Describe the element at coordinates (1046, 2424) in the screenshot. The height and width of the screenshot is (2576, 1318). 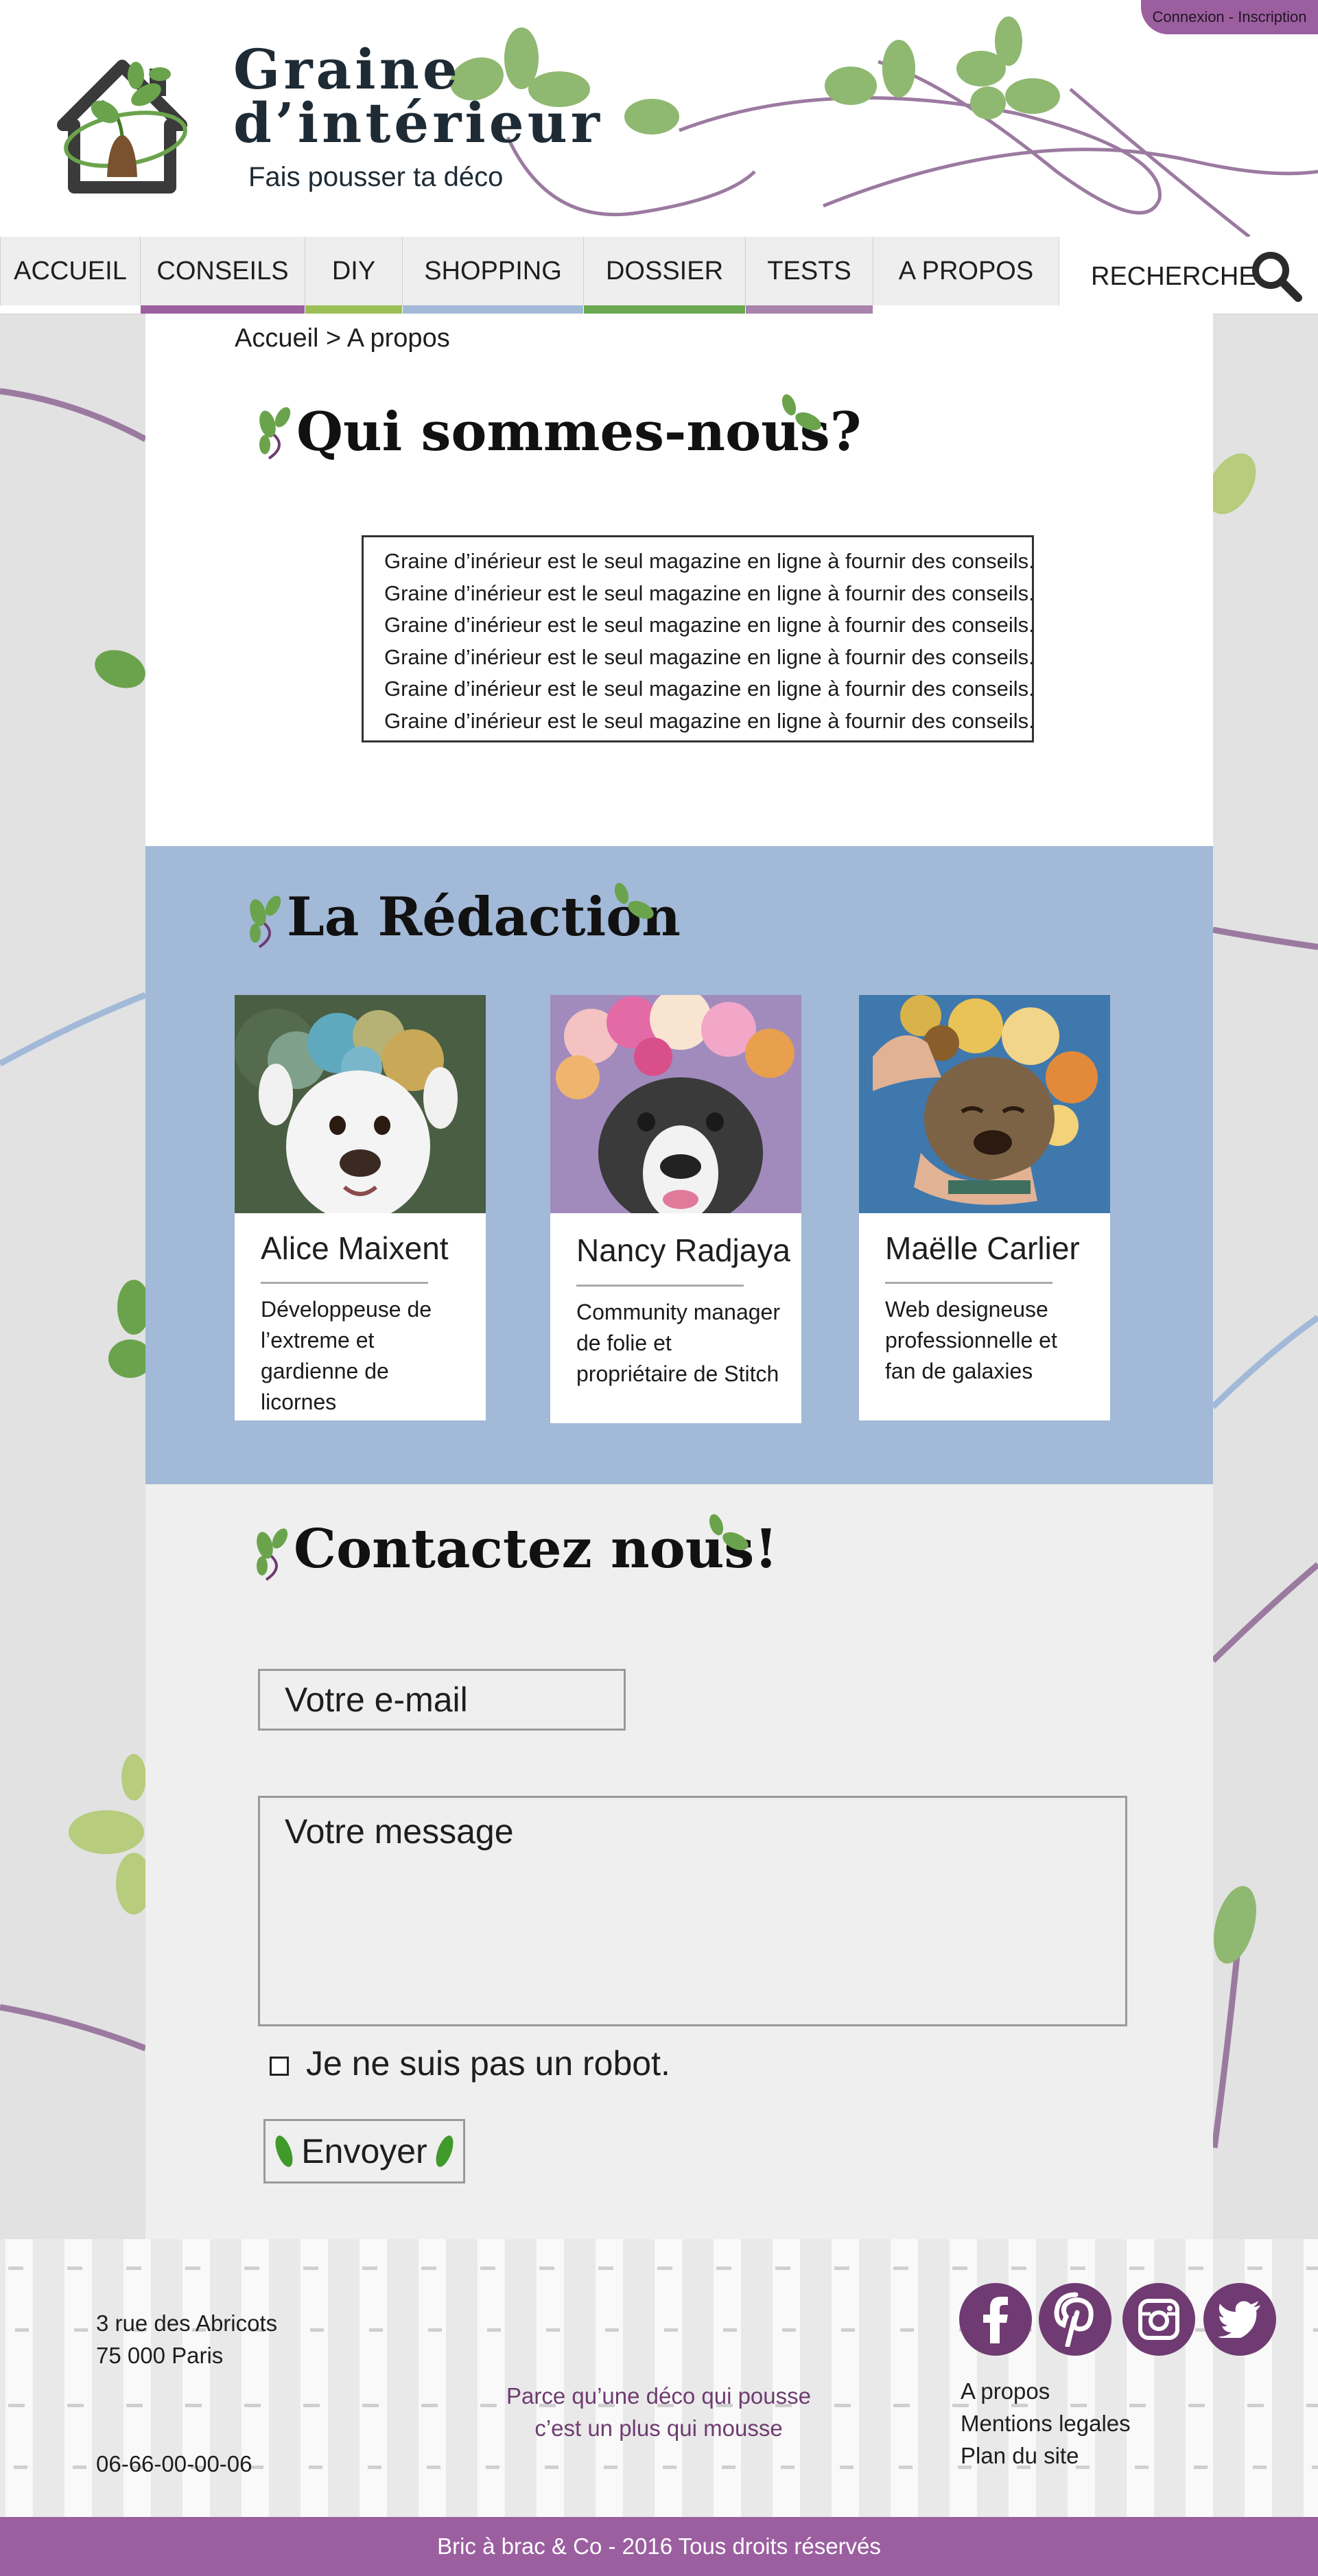
I see `footer-link-mentions-legales: Mentions legales` at that location.